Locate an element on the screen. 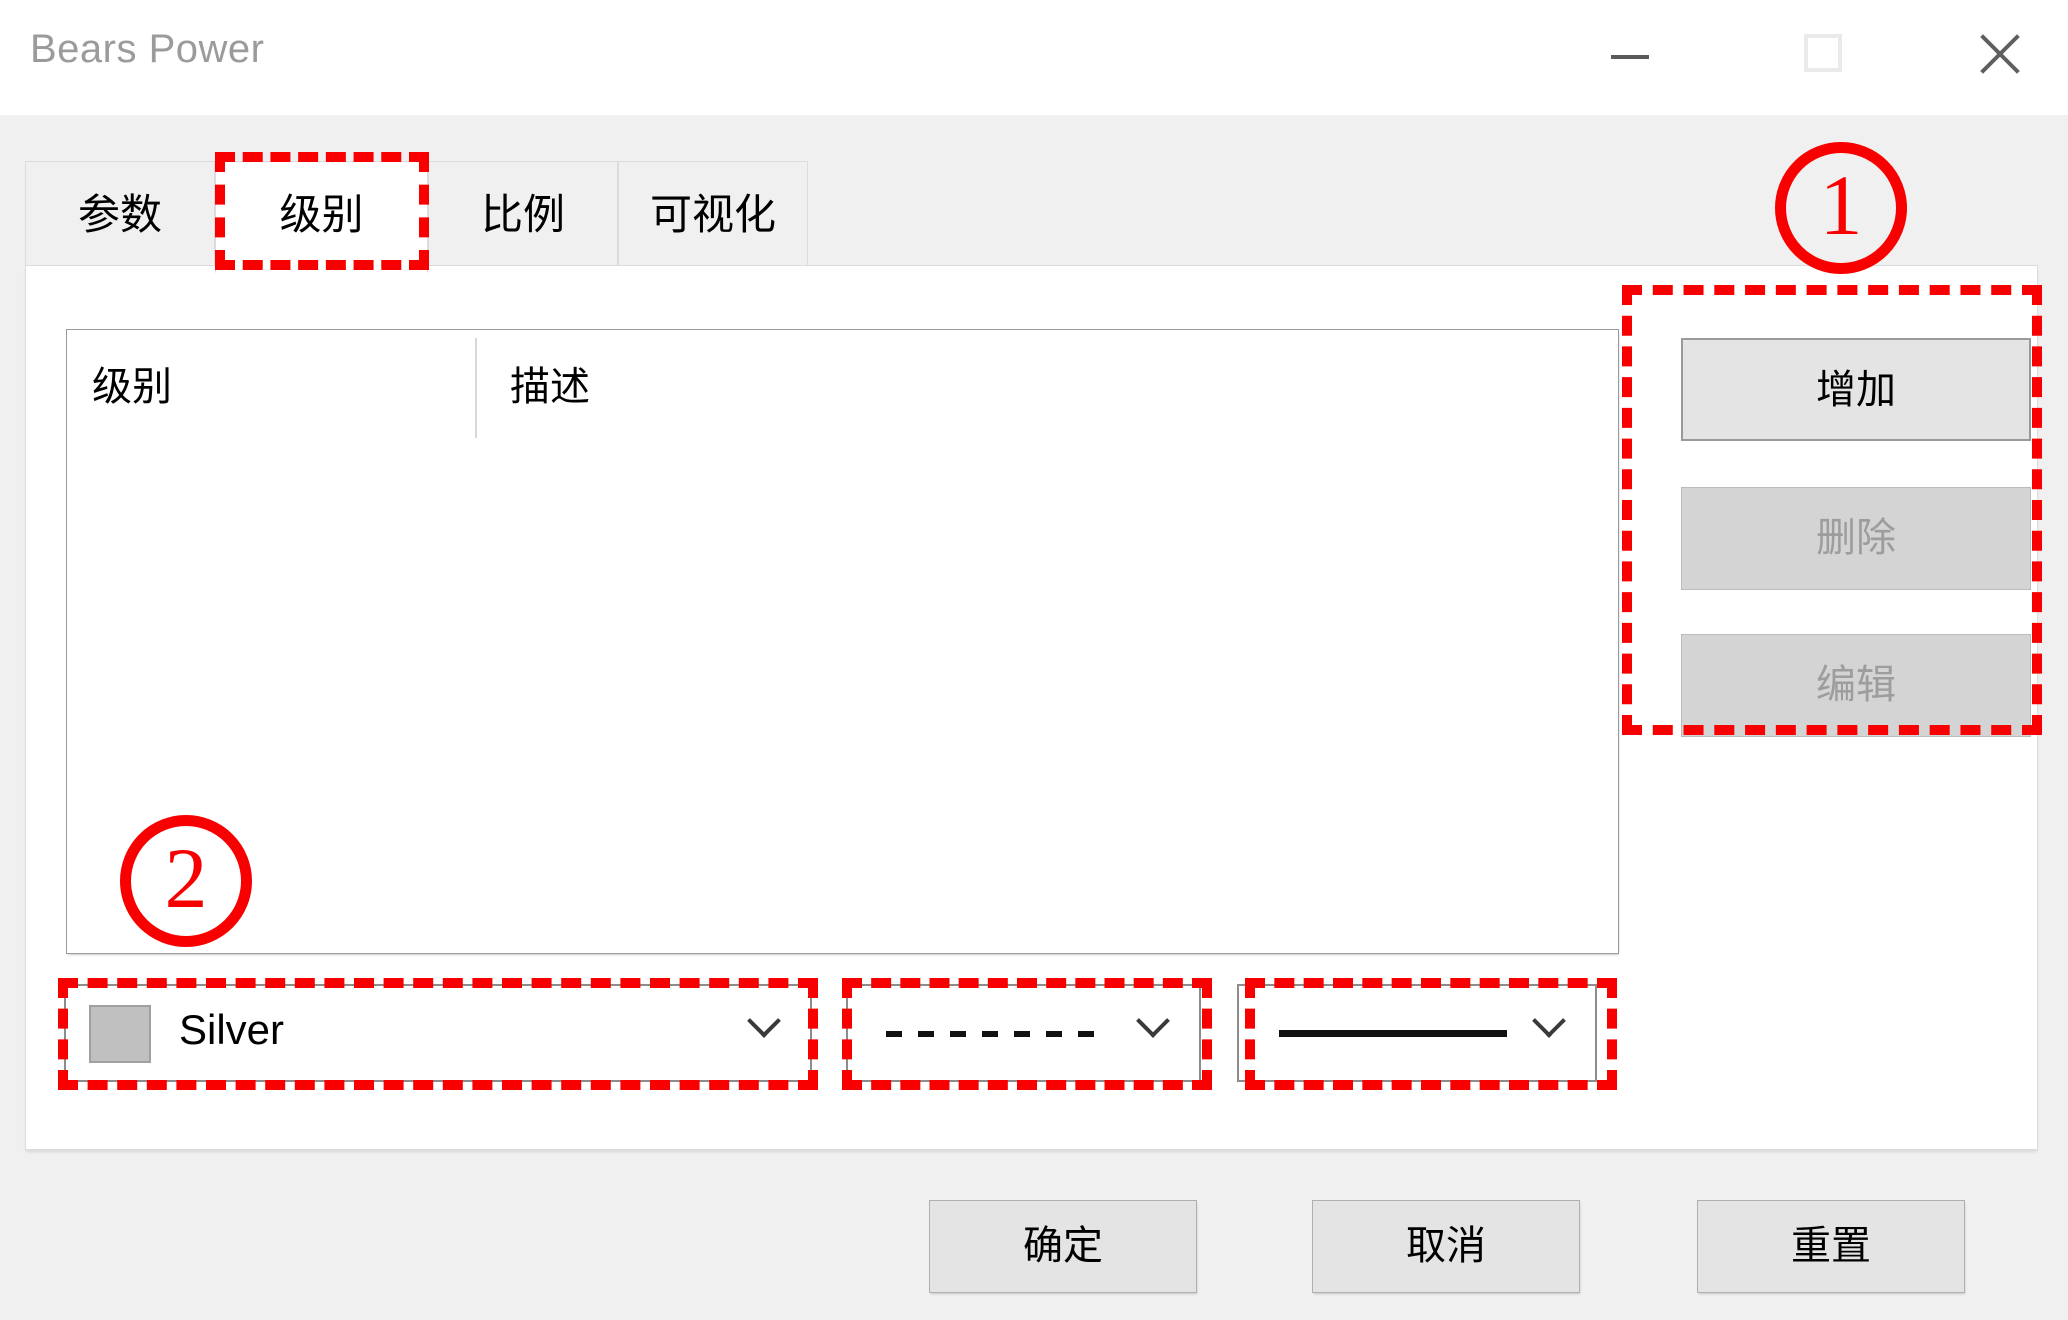  add-level-button: 增加 is located at coordinates (1856, 389).